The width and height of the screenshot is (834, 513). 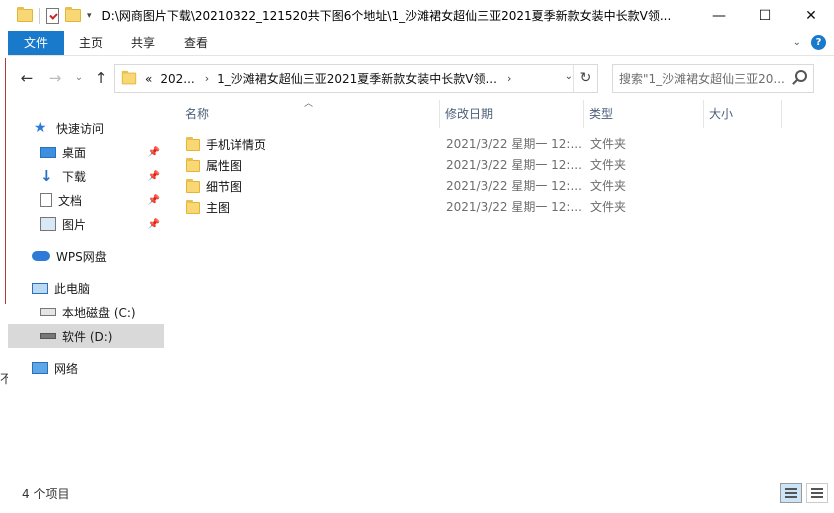 What do you see at coordinates (48, 152) in the screenshot?
I see `desktop-icon` at bounding box center [48, 152].